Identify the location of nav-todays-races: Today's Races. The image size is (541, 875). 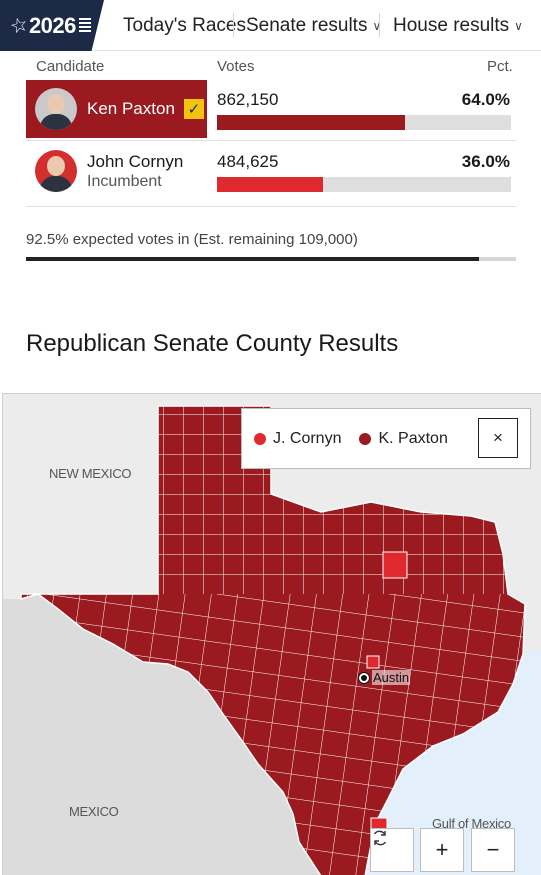
(184, 25).